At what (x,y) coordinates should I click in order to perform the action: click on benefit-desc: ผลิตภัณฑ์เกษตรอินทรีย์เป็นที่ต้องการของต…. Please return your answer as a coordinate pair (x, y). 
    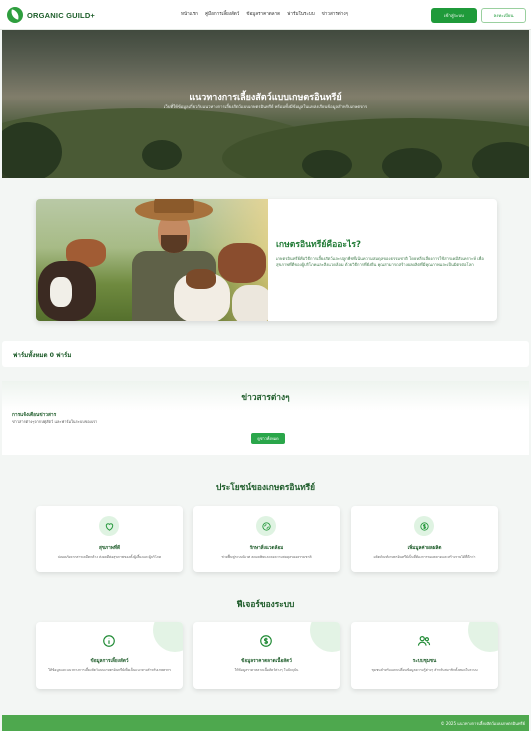
    Looking at the image, I should click on (424, 557).